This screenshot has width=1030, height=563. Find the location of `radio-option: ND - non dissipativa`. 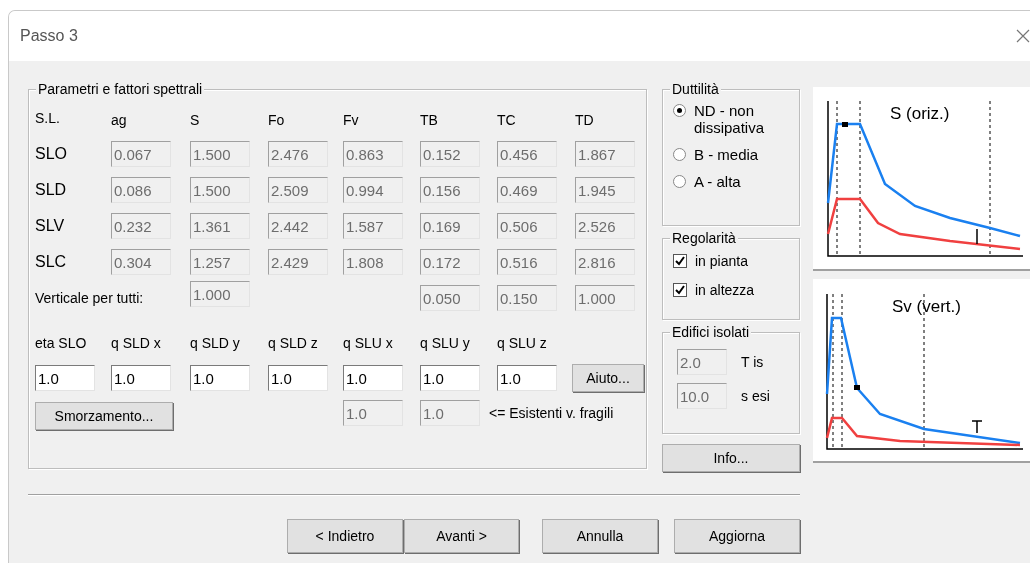

radio-option: ND - non dissipativa is located at coordinates (733, 119).